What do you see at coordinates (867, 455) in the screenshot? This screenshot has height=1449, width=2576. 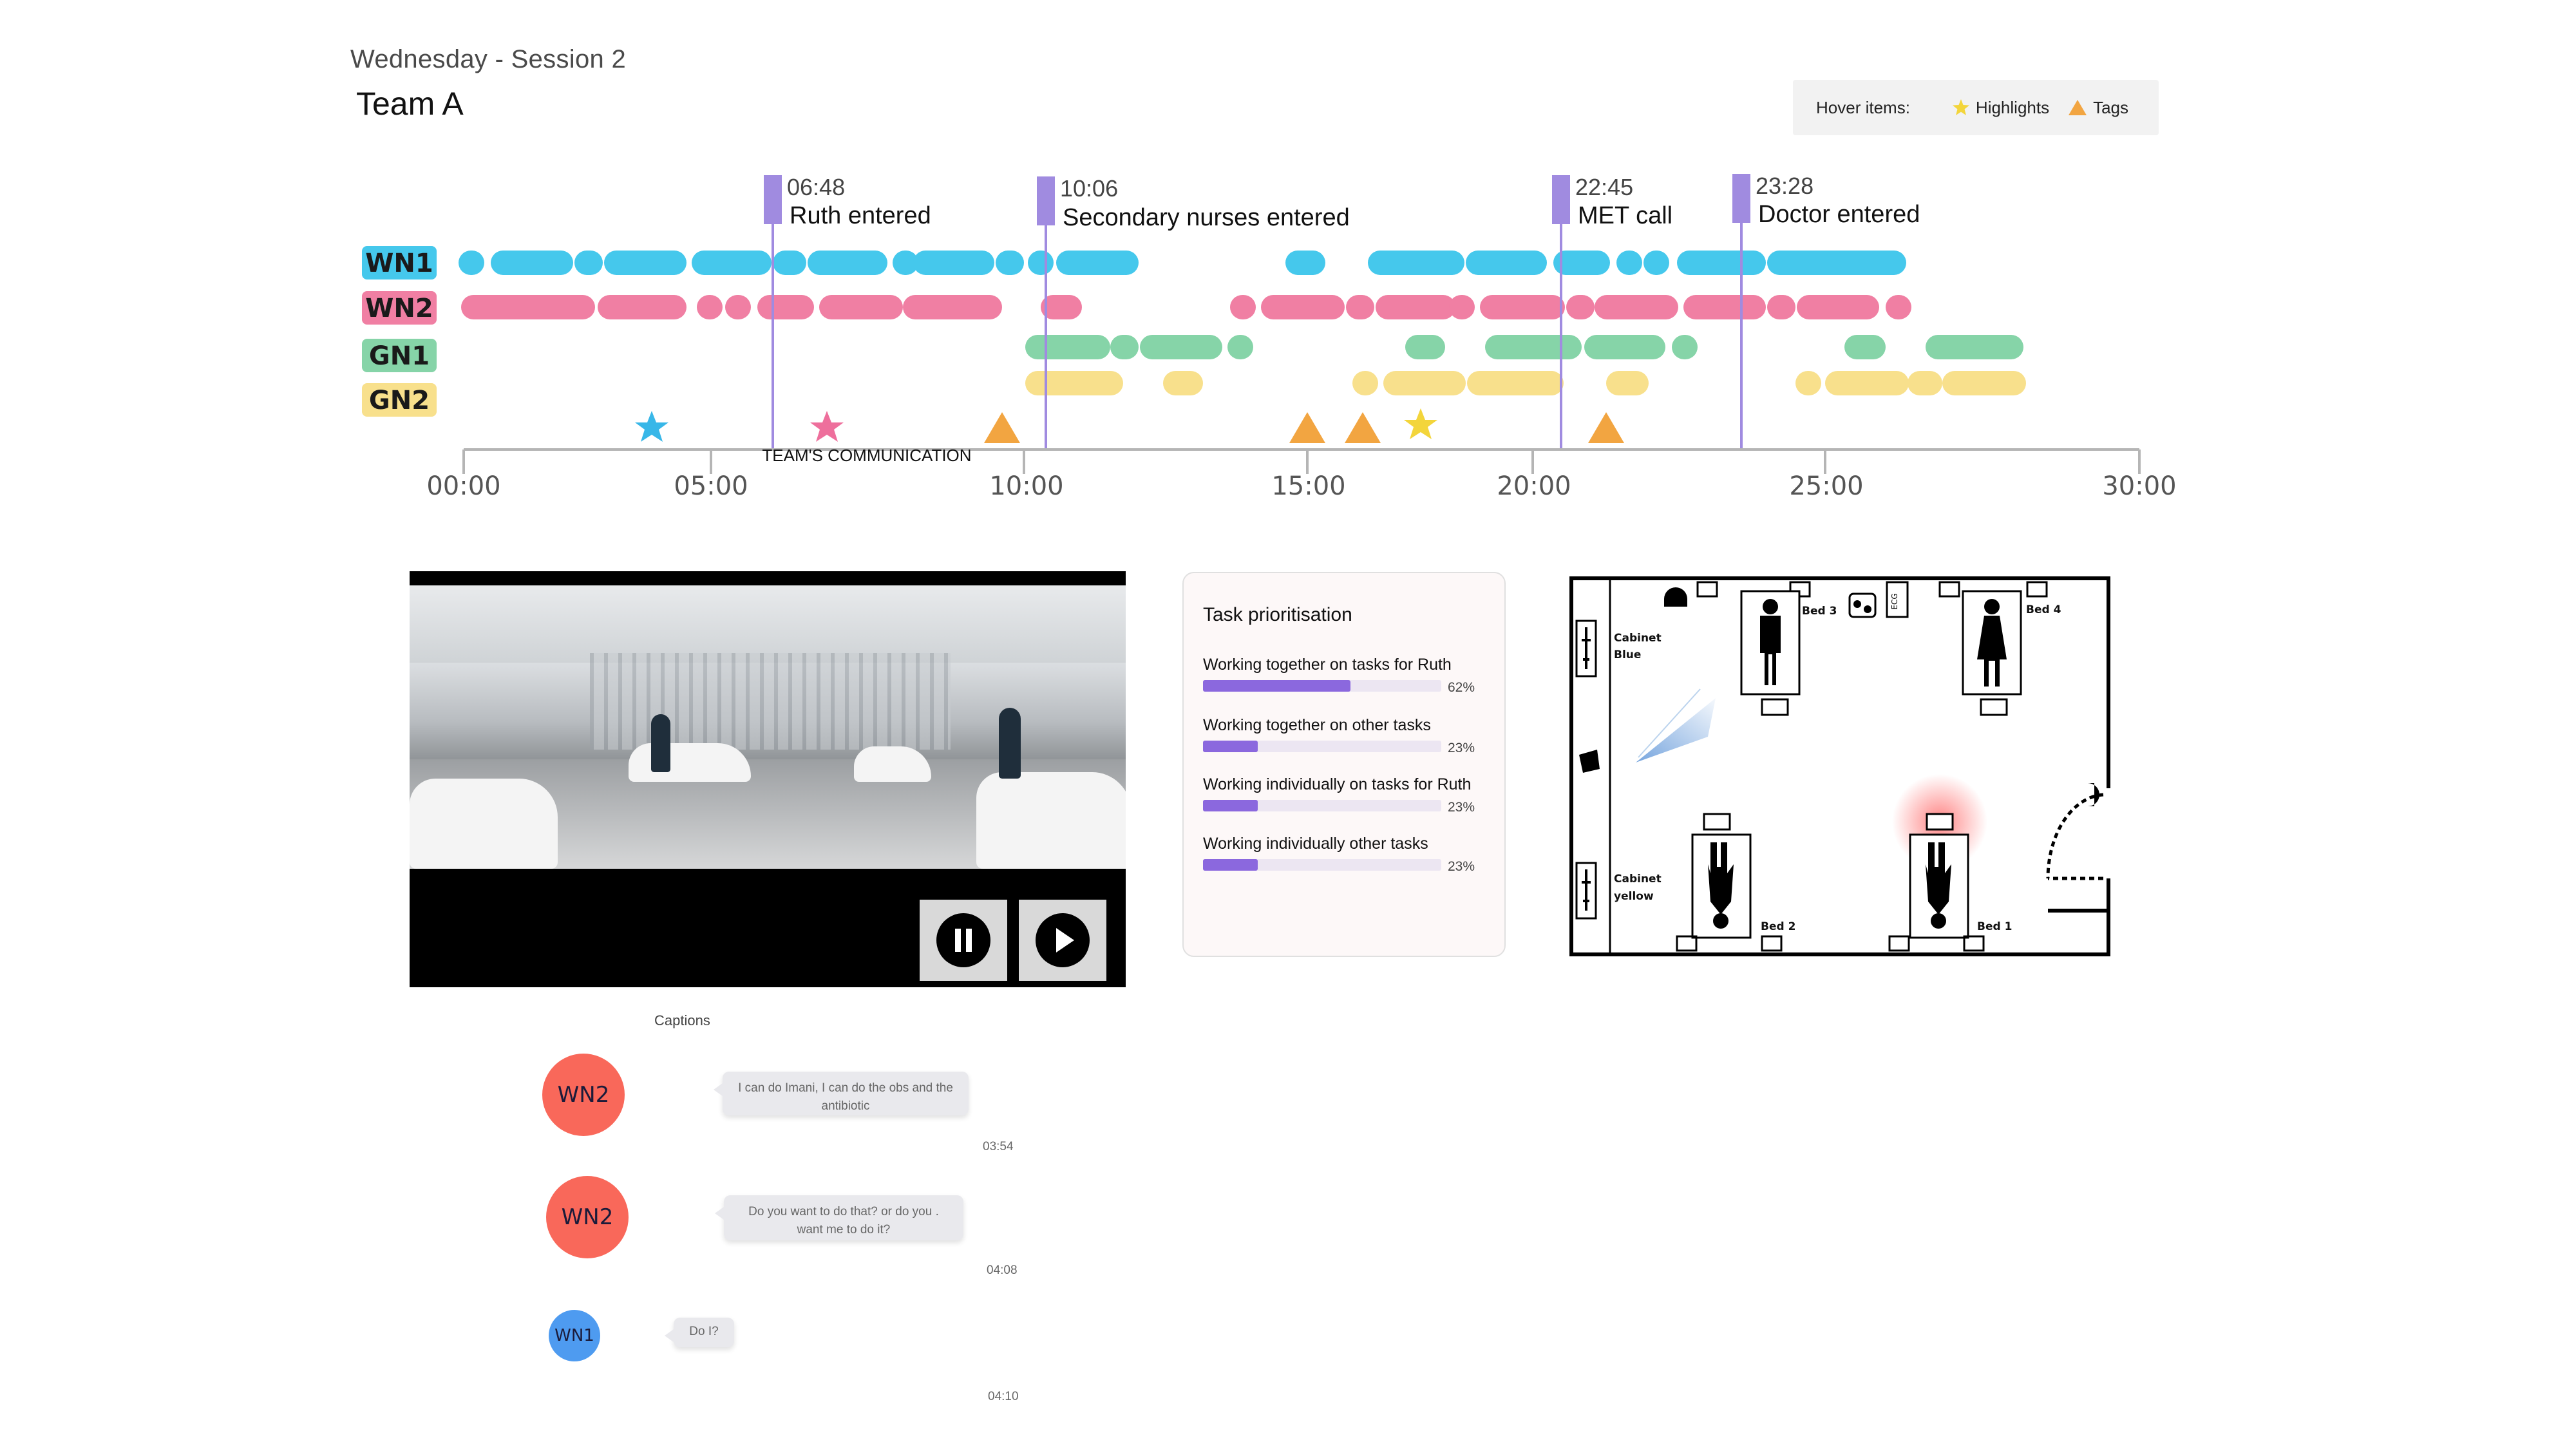 I see `axis-caption: TEAM'S COMMUNICATION` at bounding box center [867, 455].